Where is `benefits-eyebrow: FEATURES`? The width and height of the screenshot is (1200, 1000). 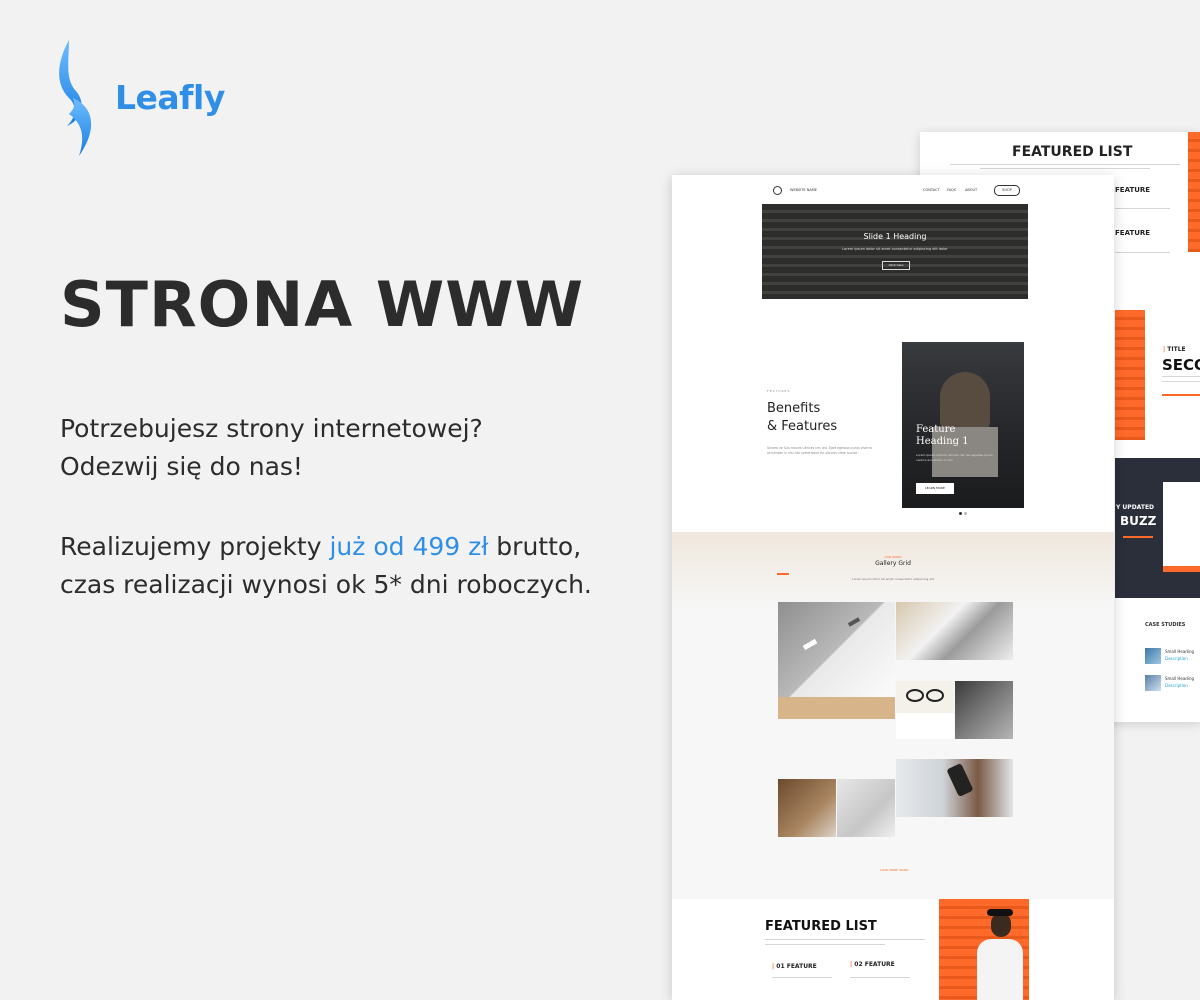 benefits-eyebrow: FEATURES is located at coordinates (779, 391).